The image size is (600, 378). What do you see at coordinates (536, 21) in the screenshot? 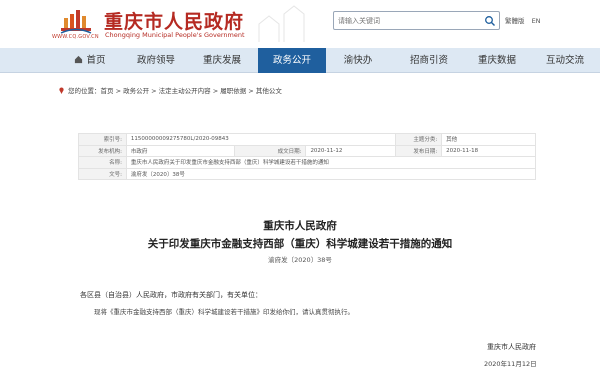
I see `link-english: EN` at bounding box center [536, 21].